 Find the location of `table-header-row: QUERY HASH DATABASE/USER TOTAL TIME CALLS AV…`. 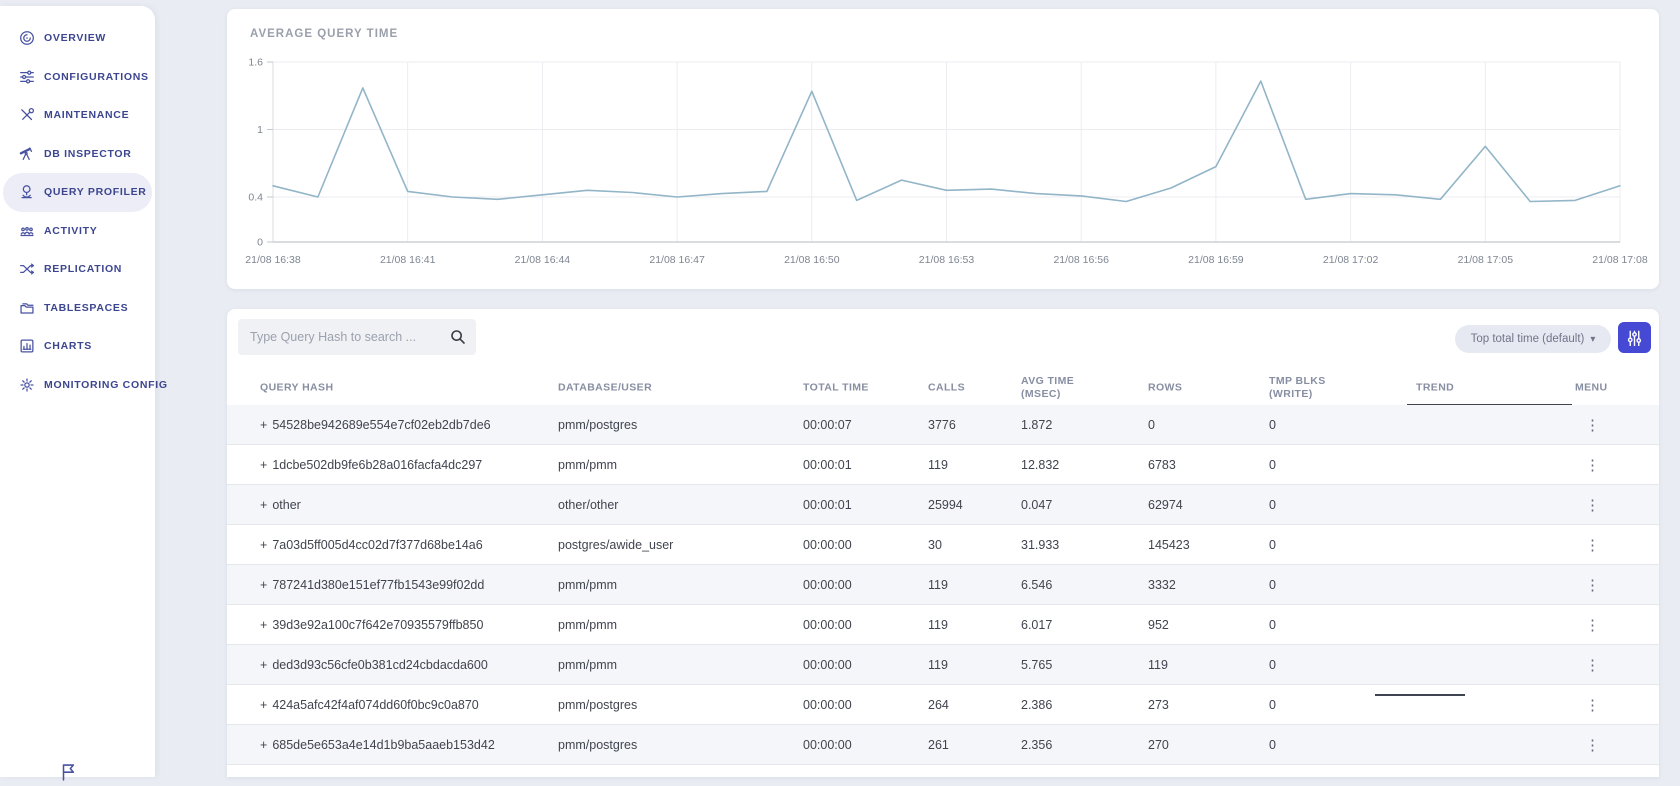

table-header-row: QUERY HASH DATABASE/USER TOTAL TIME CALLS AV… is located at coordinates (943, 388).